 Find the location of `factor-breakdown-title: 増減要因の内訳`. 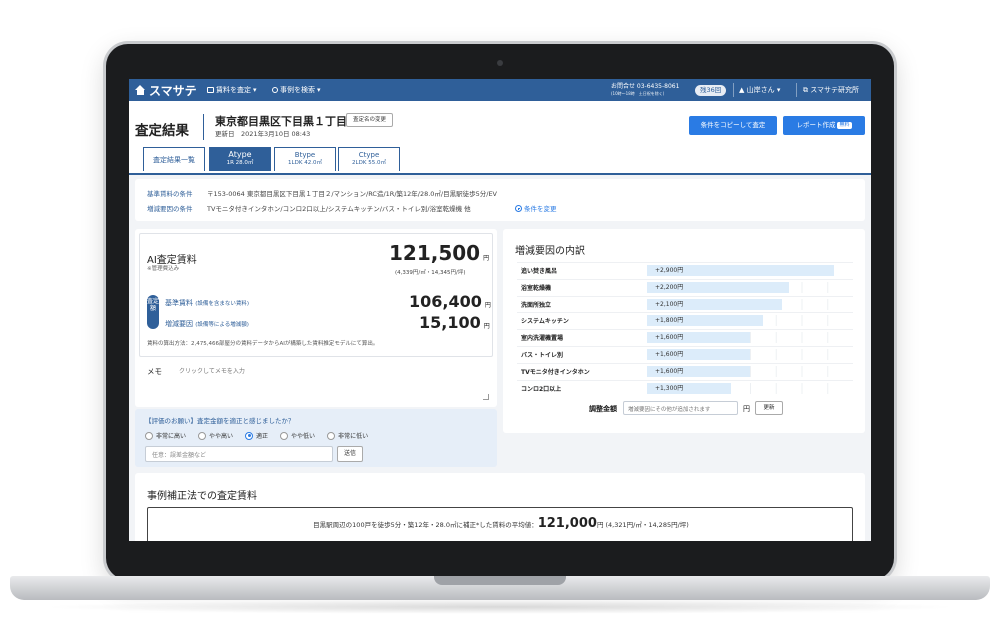

factor-breakdown-title: 増減要因の内訳 is located at coordinates (550, 251).